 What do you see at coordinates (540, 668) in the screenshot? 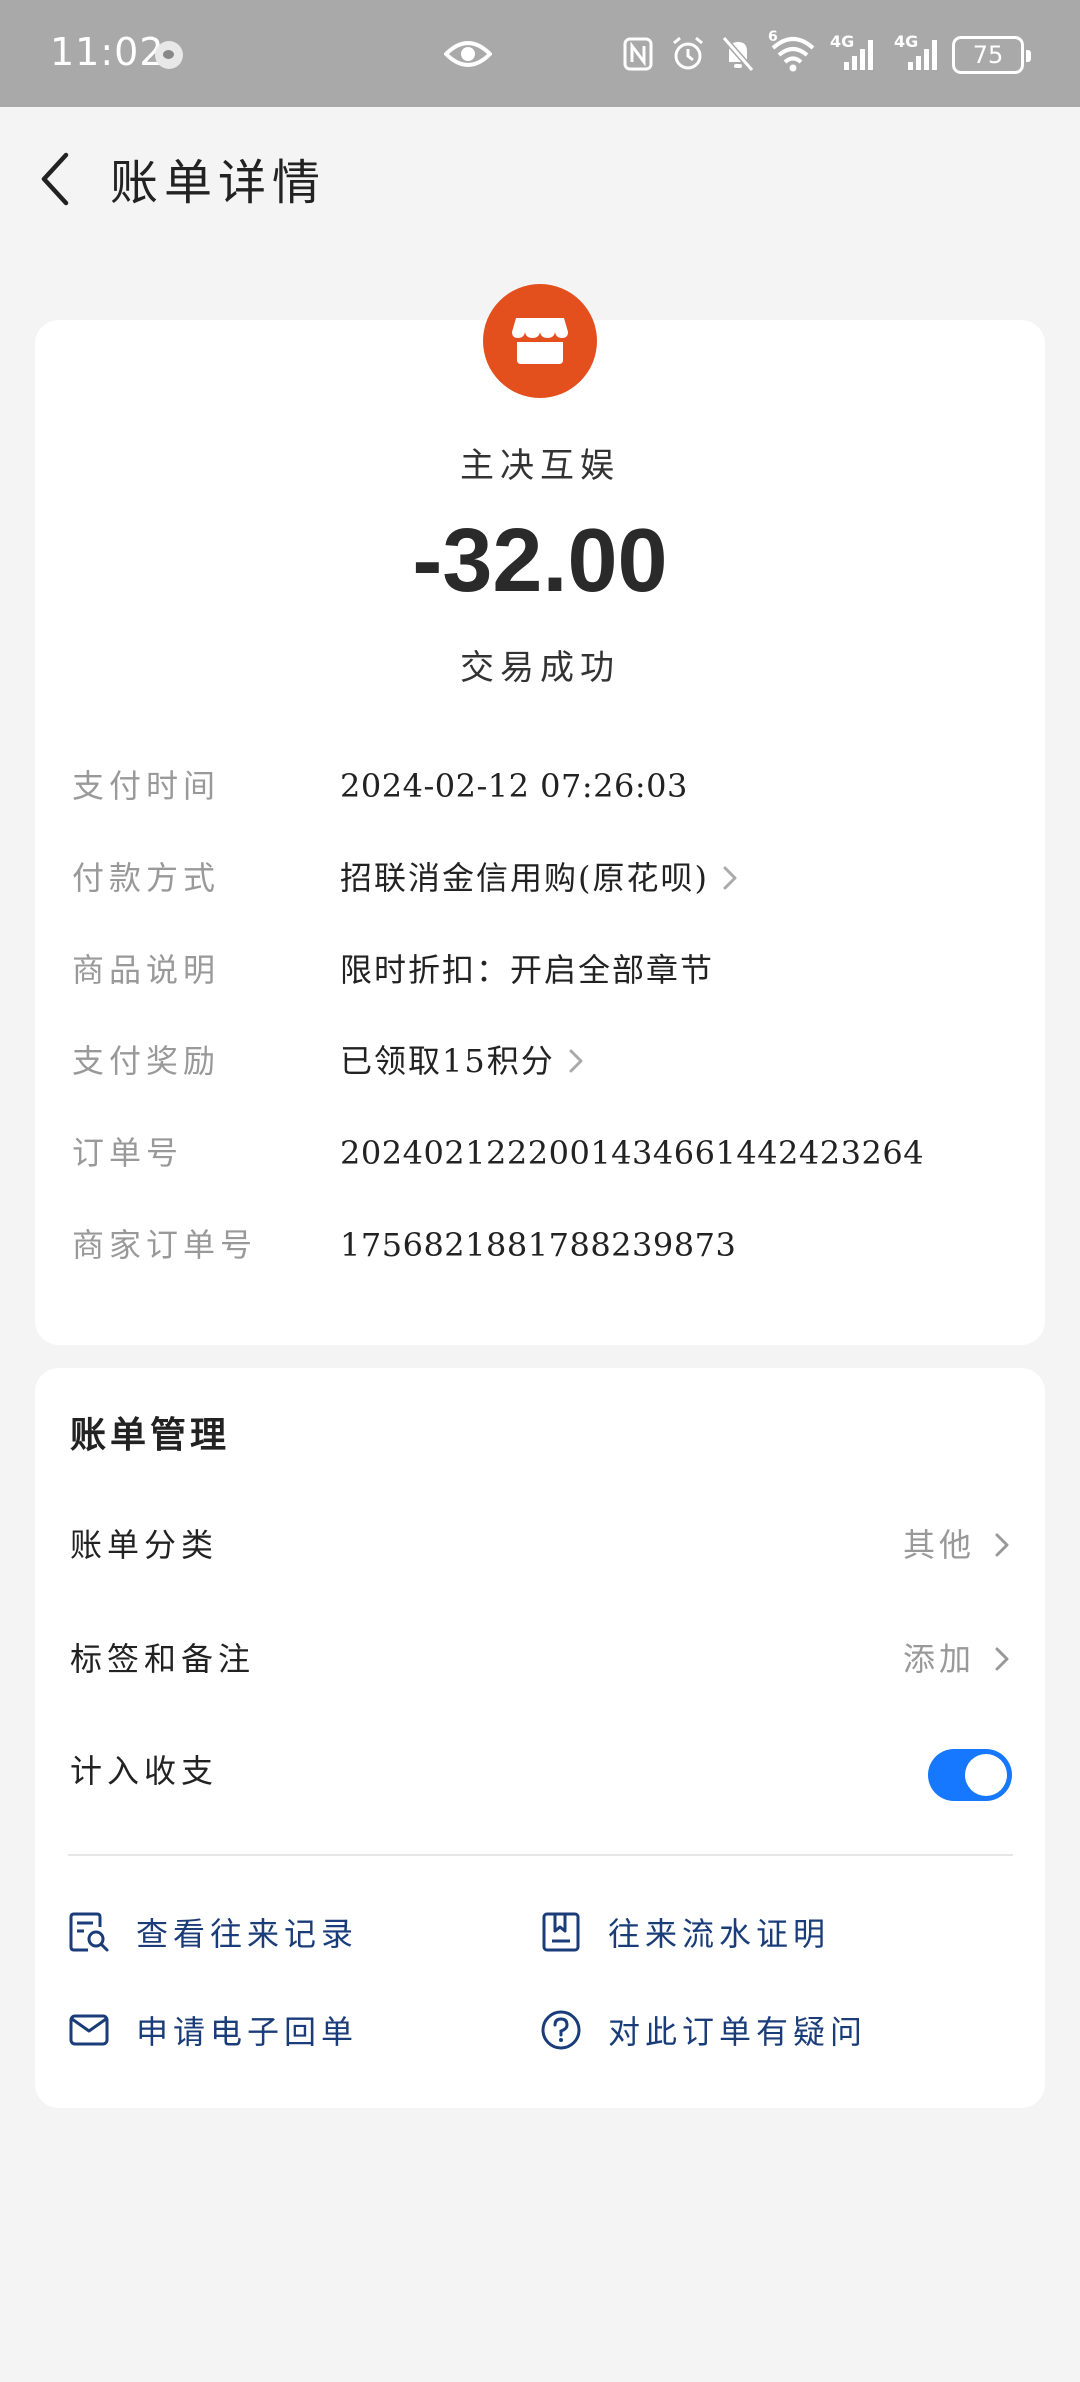
I see `transaction-status: 交易成功` at bounding box center [540, 668].